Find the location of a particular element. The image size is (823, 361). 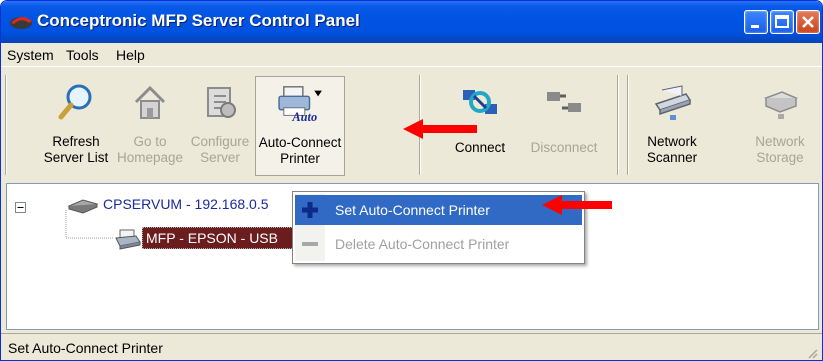

maximize-button is located at coordinates (782, 22).